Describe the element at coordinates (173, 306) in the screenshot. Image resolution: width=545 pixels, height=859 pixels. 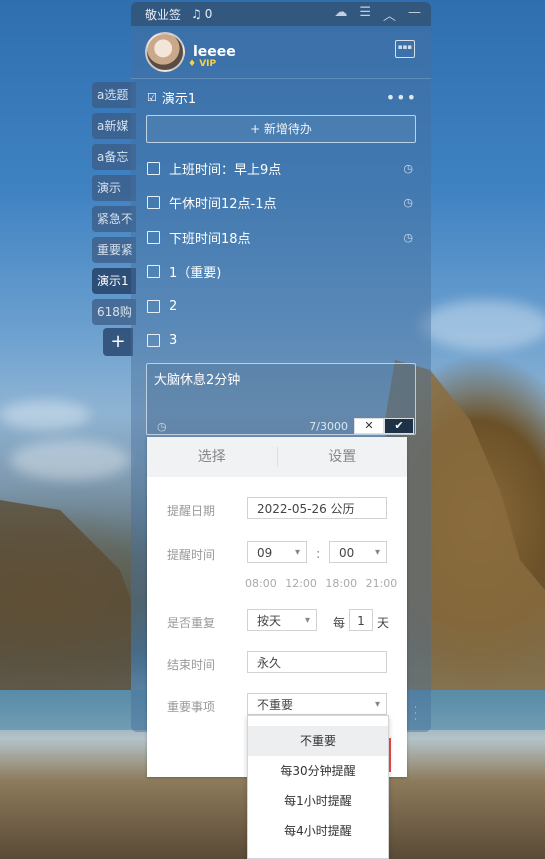
I see `todo-text: 2` at that location.